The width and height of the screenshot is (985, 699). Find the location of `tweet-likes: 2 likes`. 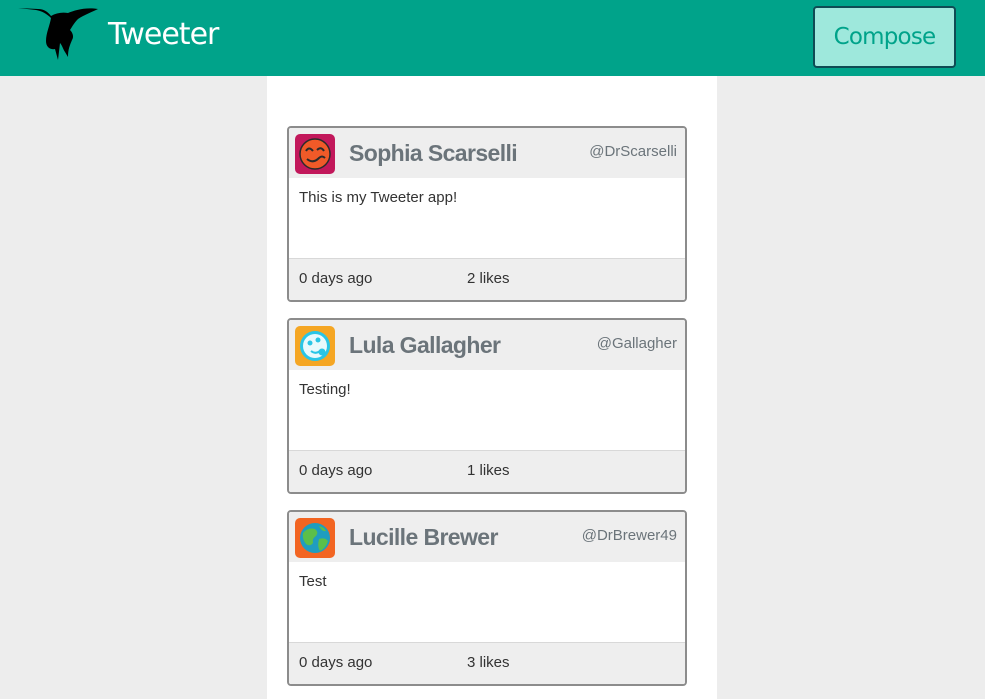

tweet-likes: 2 likes is located at coordinates (488, 279).